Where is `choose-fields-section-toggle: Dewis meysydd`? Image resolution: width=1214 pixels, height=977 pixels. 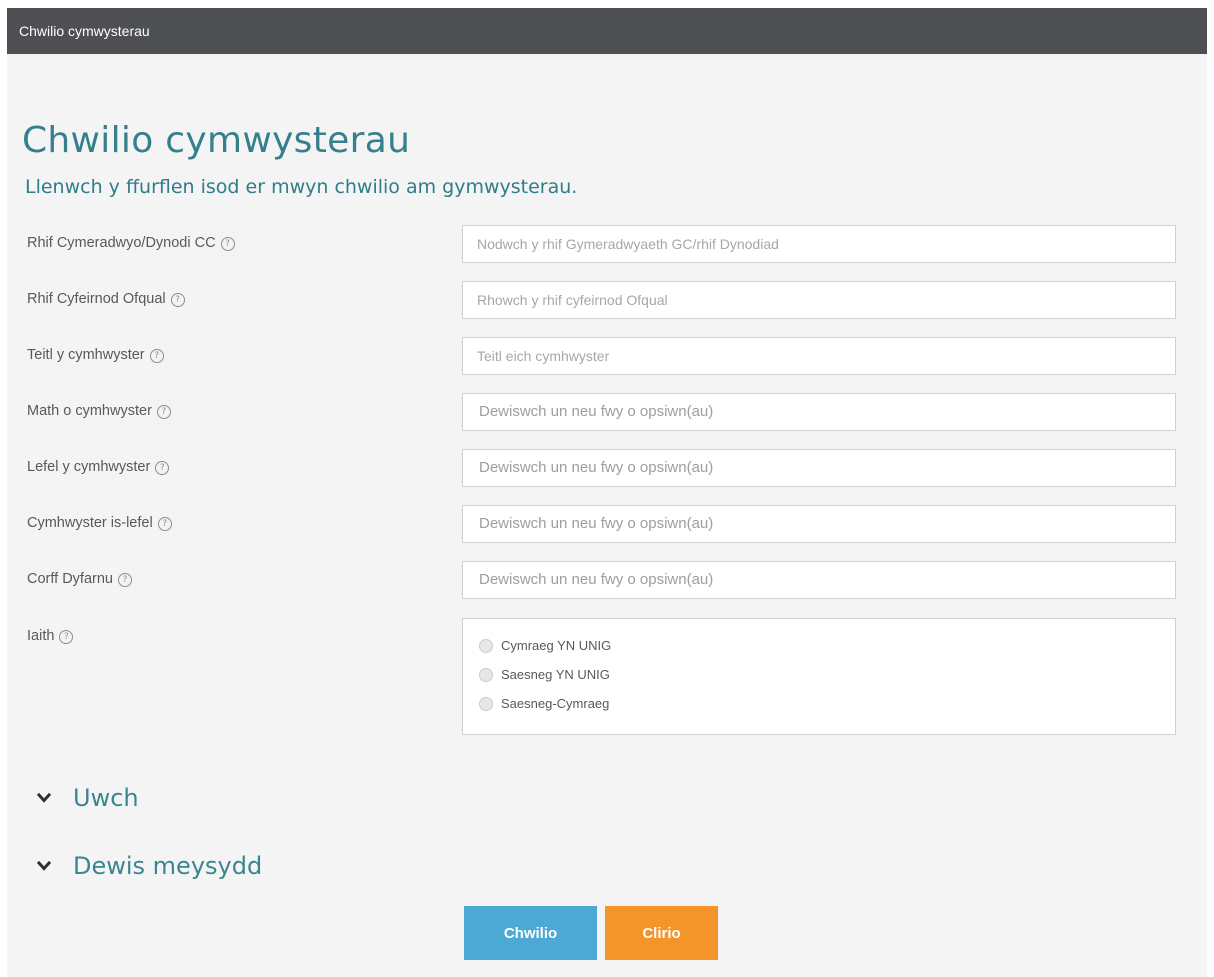
choose-fields-section-toggle: Dewis meysydd is located at coordinates (149, 866).